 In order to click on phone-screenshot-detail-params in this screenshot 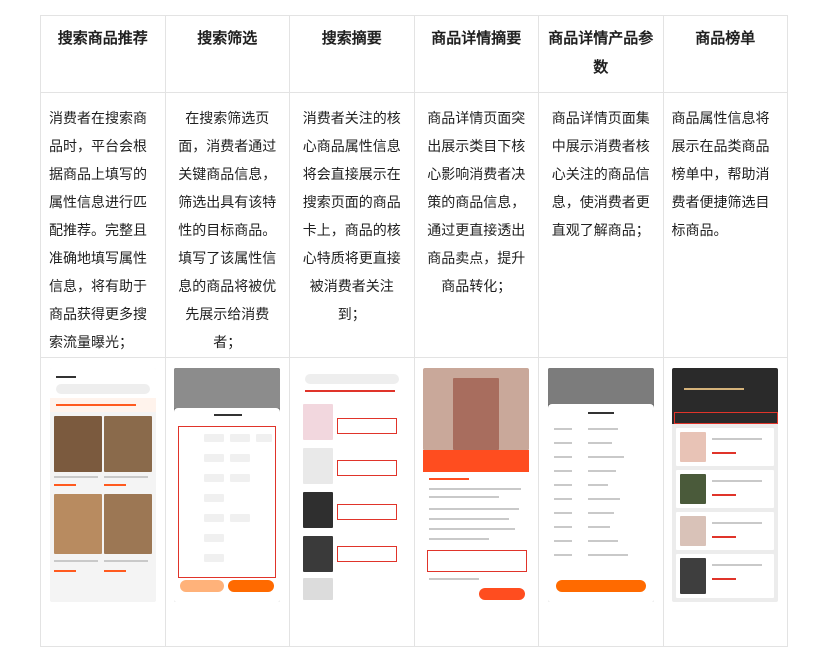, I will do `click(600, 485)`.